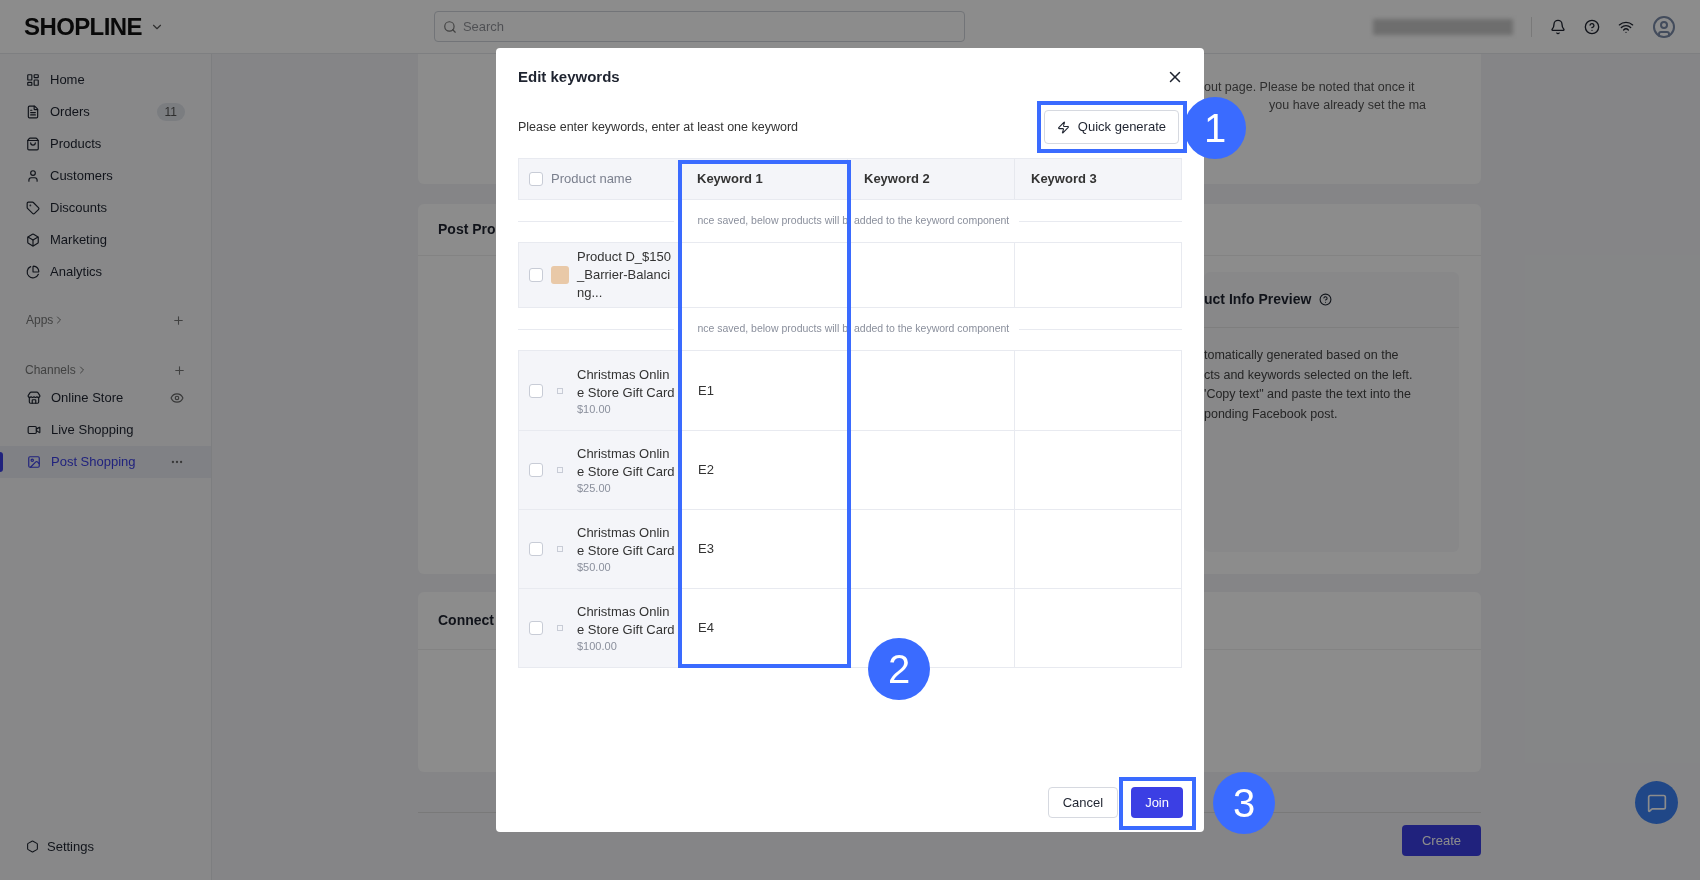 This screenshot has width=1700, height=880. Describe the element at coordinates (709, 26) in the screenshot. I see `search-input: Search` at that location.